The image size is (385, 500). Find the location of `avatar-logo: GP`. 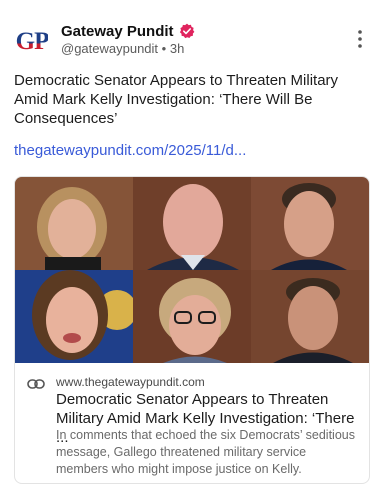

avatar-logo: GP is located at coordinates (32, 41).